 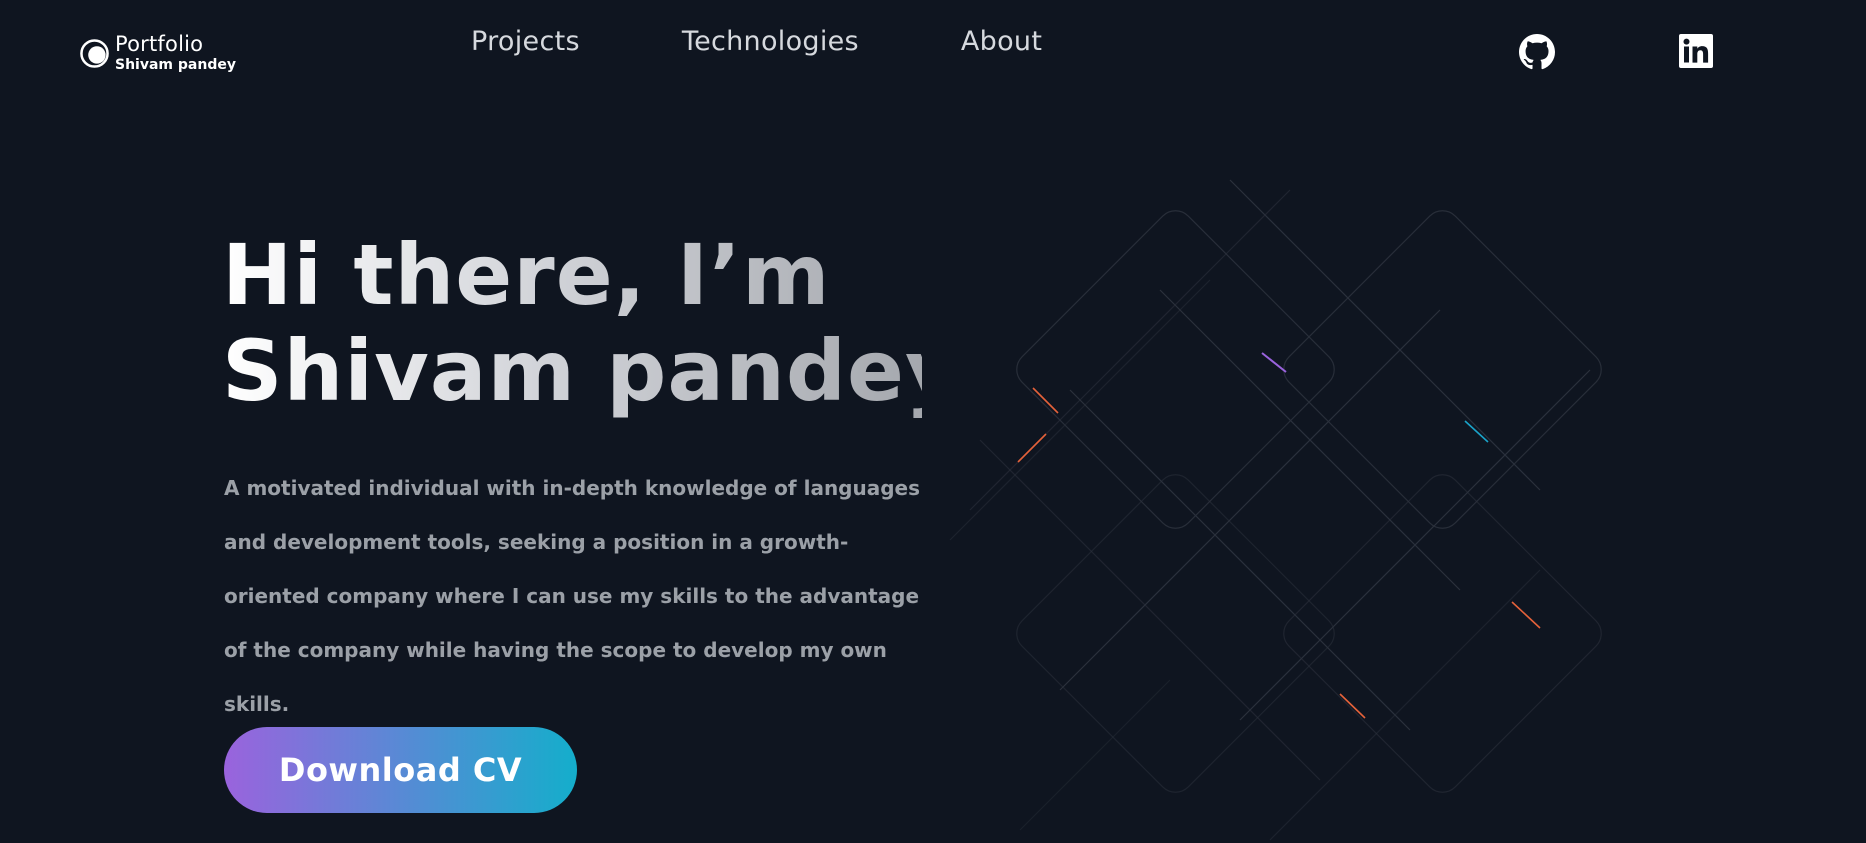 I want to click on logo-subtitle: Shivam pandey, so click(x=175, y=65).